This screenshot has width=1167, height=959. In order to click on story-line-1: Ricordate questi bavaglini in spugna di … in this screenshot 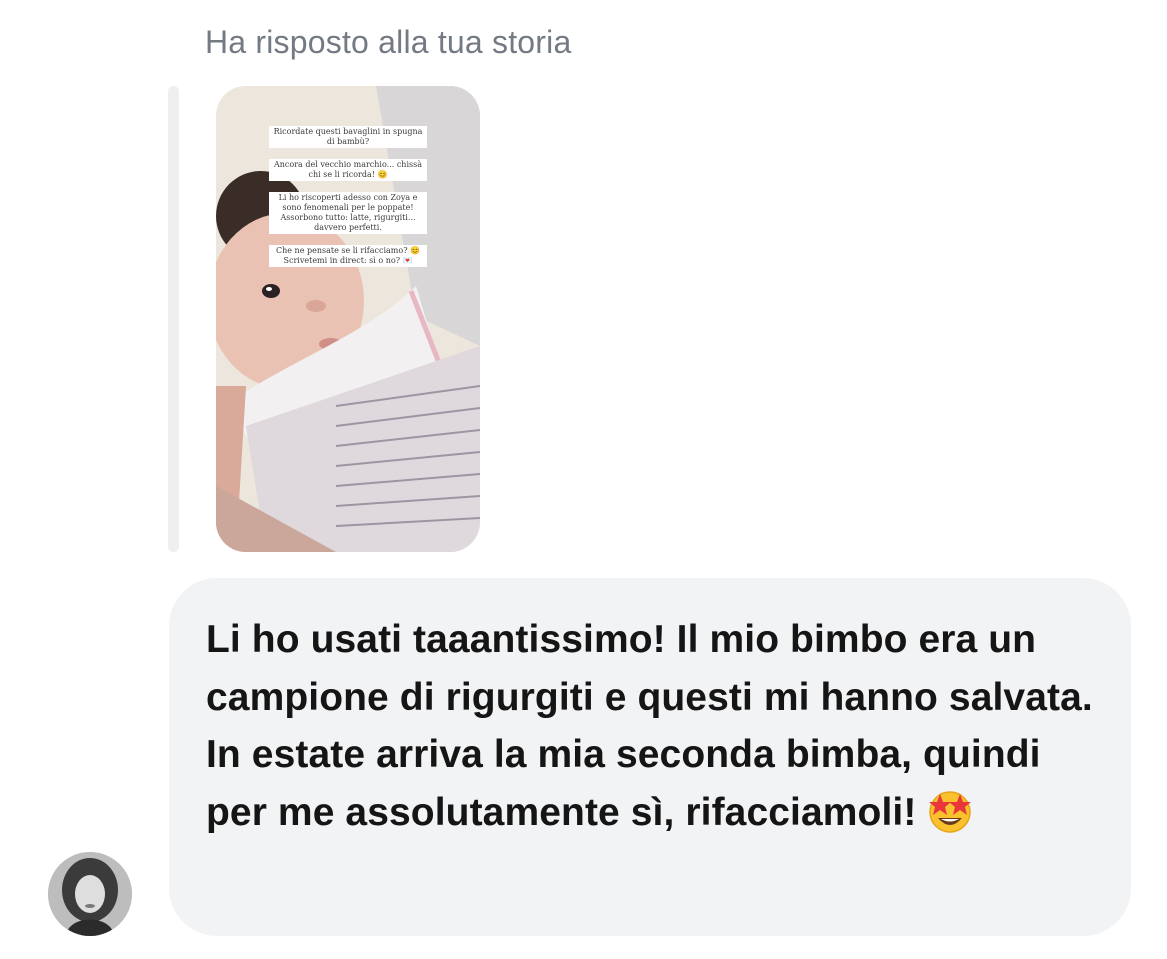, I will do `click(348, 137)`.